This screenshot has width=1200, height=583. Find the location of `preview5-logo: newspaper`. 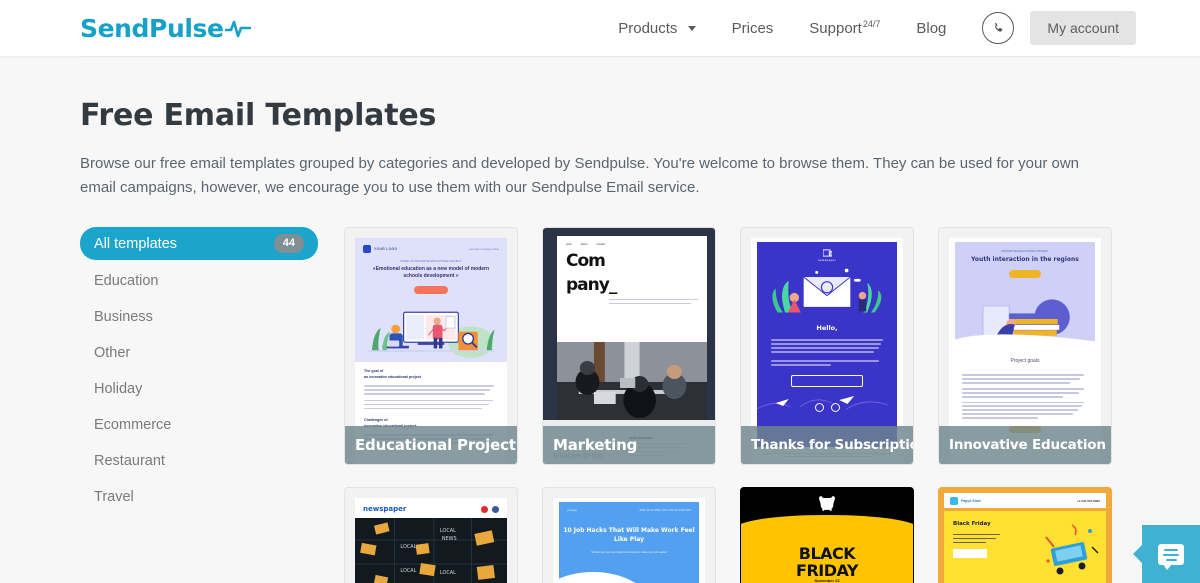

preview5-logo: newspaper is located at coordinates (385, 509).